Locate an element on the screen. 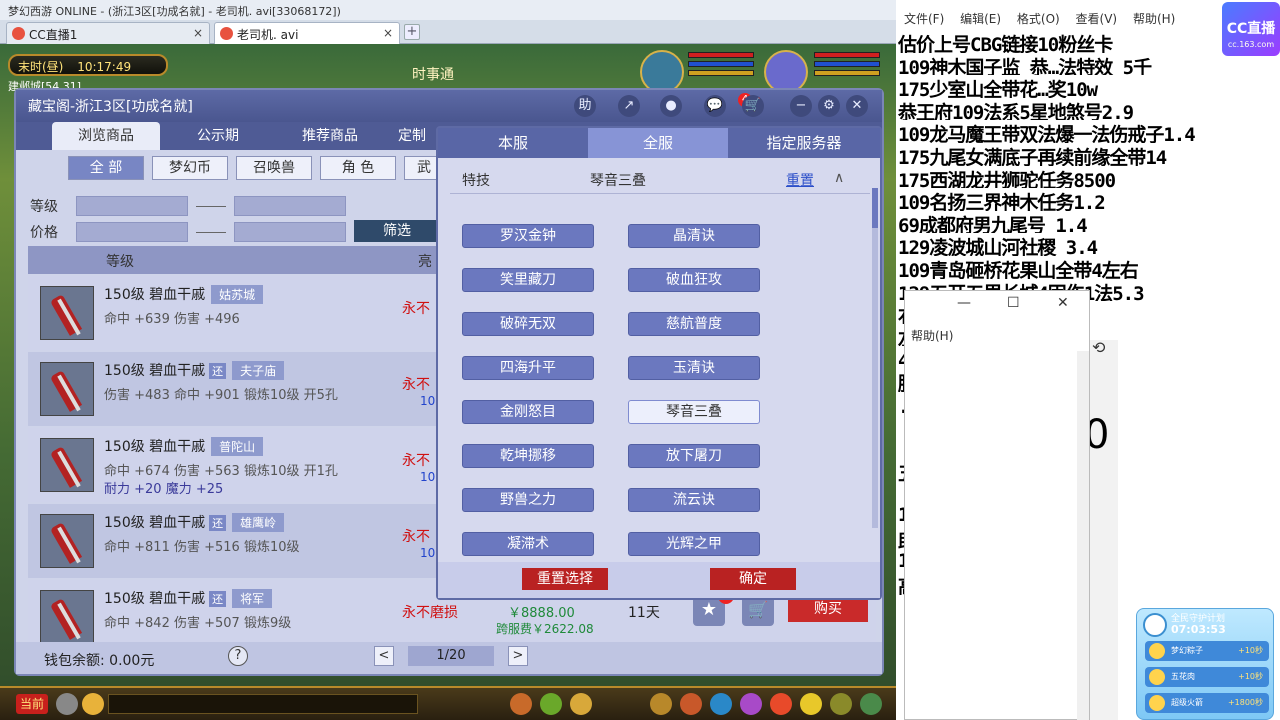 The image size is (1280, 720). durability-text: 永不 is located at coordinates (416, 461).